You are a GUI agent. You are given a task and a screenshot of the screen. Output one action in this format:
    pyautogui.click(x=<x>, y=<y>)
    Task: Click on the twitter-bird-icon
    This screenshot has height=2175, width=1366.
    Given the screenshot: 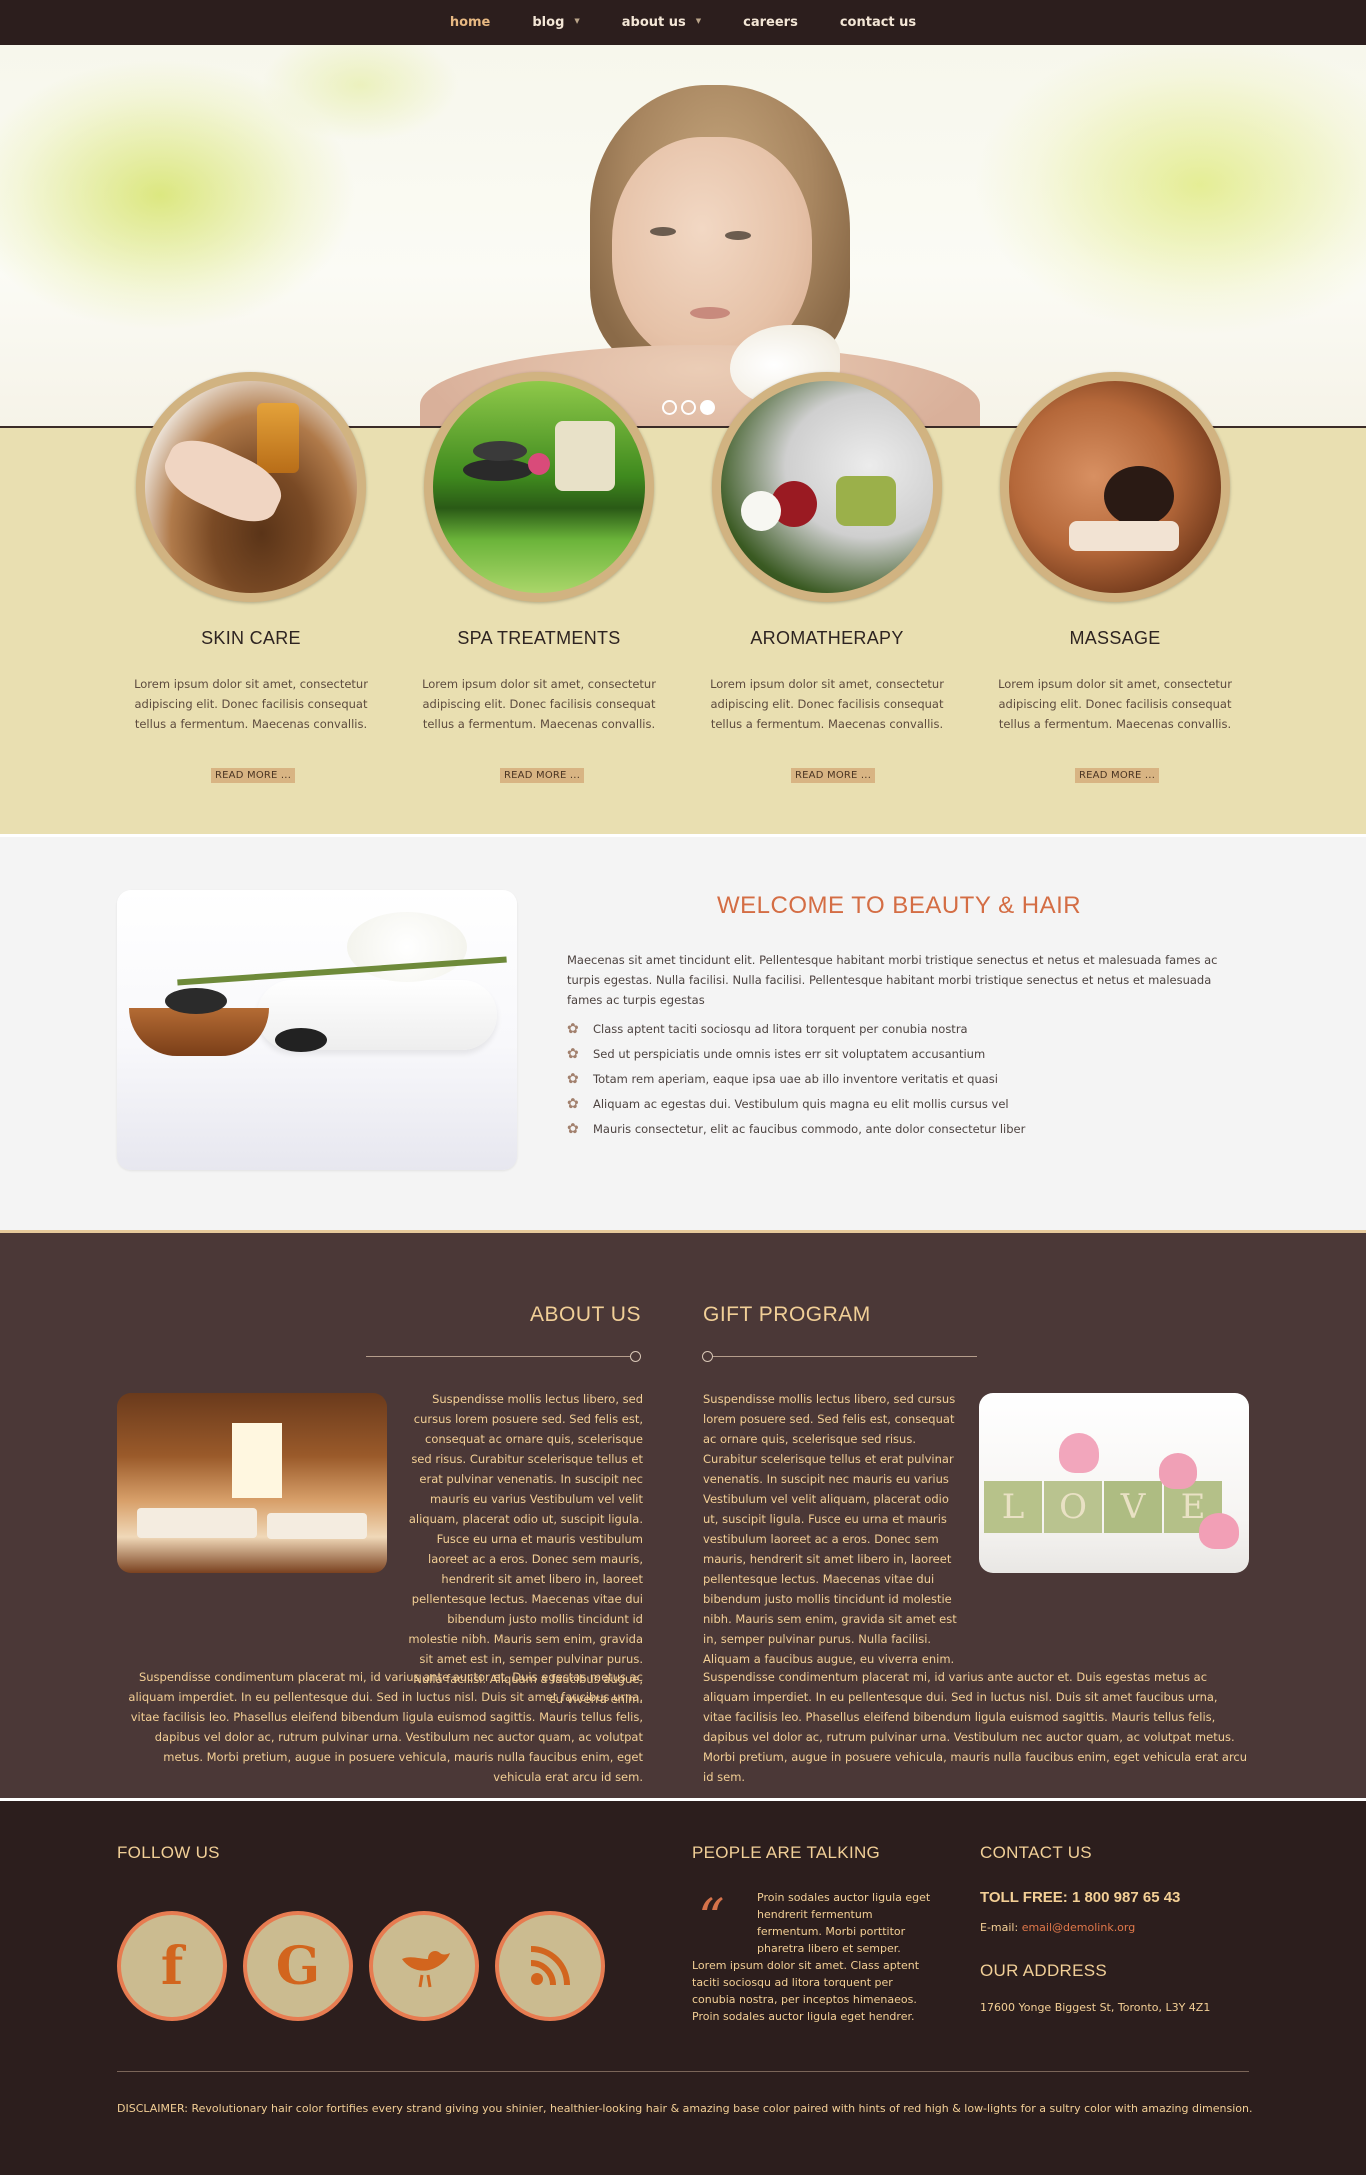 What is the action you would take?
    pyautogui.click(x=424, y=1966)
    